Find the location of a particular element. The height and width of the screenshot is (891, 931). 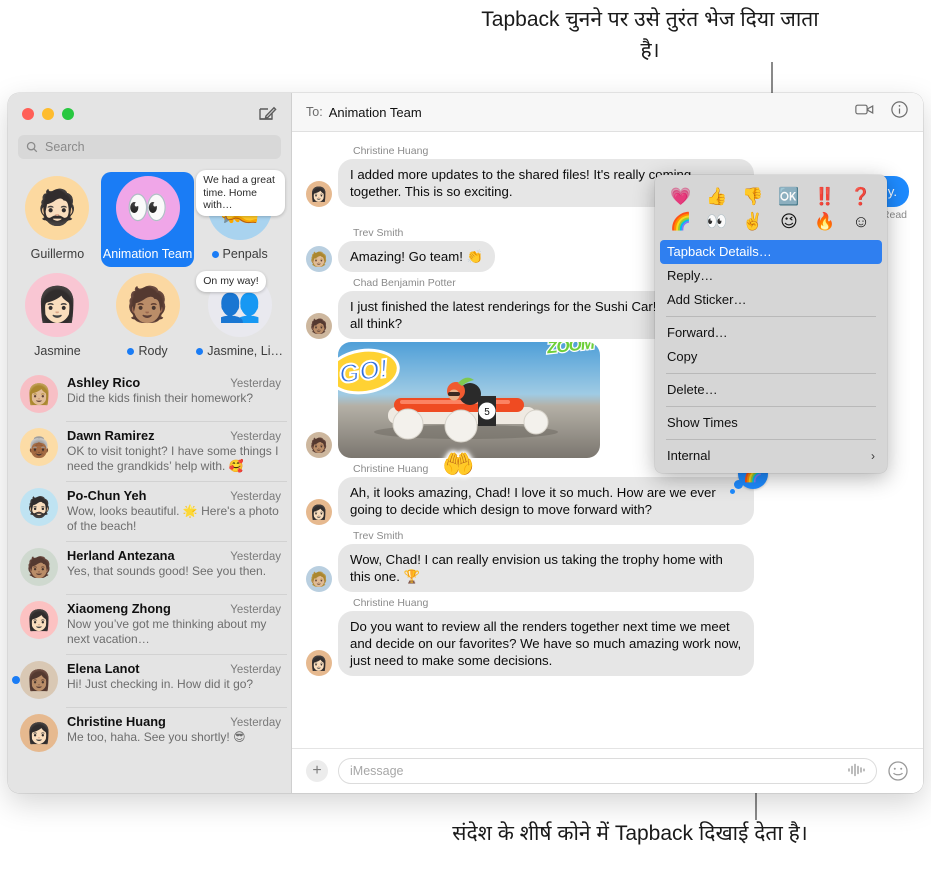

conversation-name: Christine Huang is located at coordinates (116, 721).